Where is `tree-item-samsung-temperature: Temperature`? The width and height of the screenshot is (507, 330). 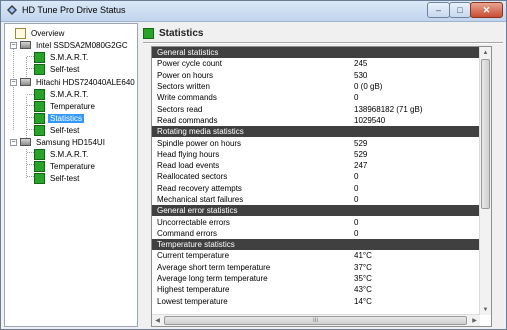 tree-item-samsung-temperature: Temperature is located at coordinates (65, 166).